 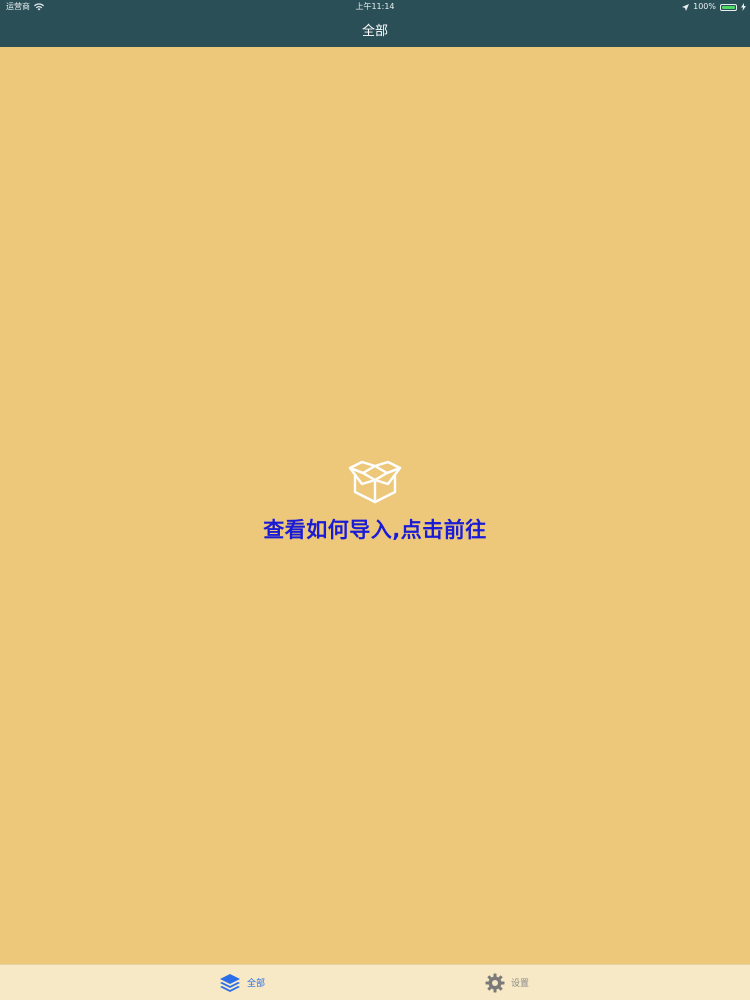 I want to click on battery-fill, so click(x=728, y=7).